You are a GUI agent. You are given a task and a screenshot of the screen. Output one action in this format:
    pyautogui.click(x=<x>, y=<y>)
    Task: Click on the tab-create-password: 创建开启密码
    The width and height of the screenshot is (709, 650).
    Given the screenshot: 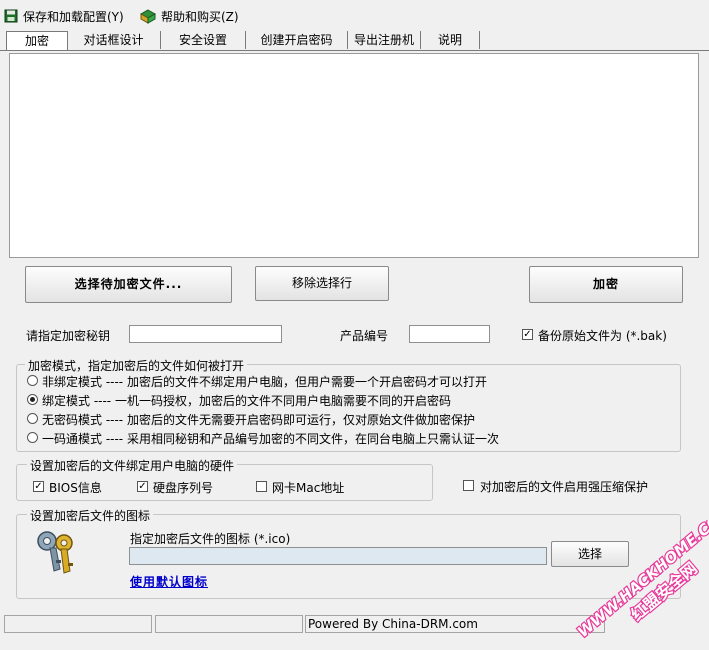 What is the action you would take?
    pyautogui.click(x=297, y=40)
    